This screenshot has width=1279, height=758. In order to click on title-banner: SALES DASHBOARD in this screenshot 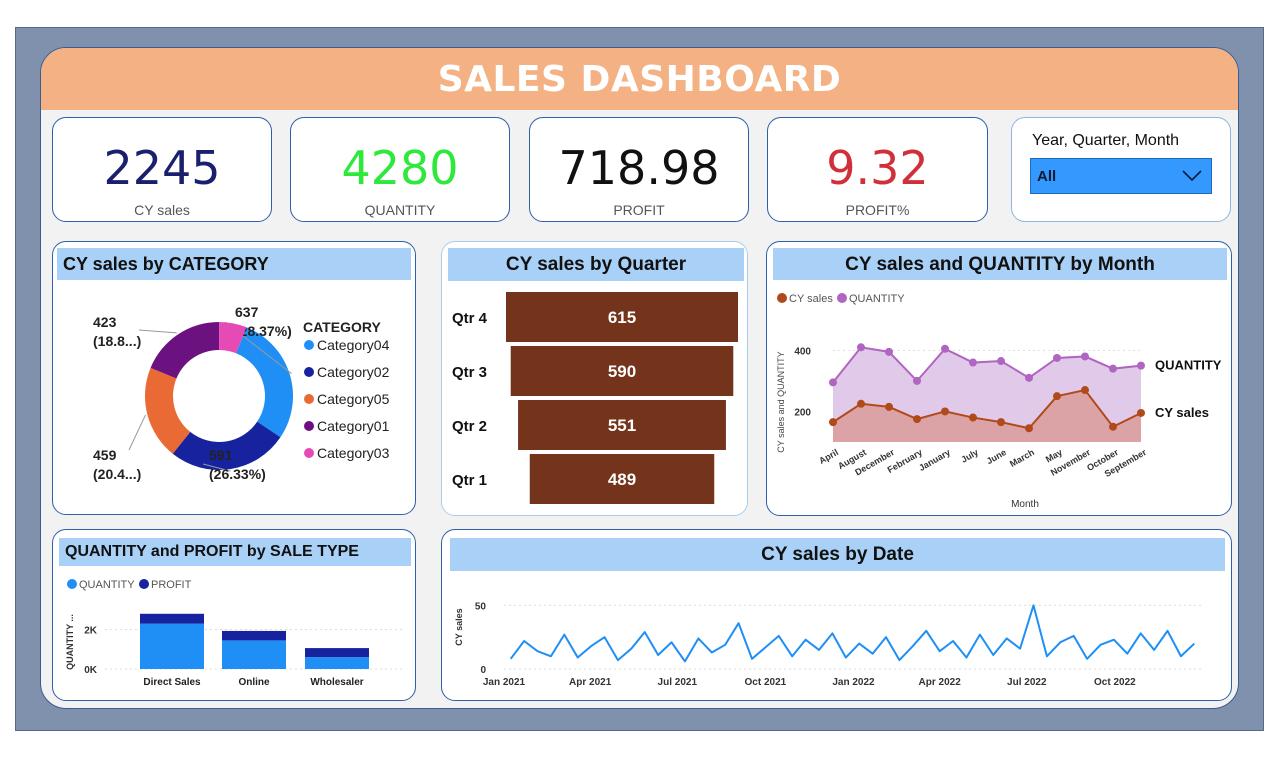, I will do `click(639, 79)`.